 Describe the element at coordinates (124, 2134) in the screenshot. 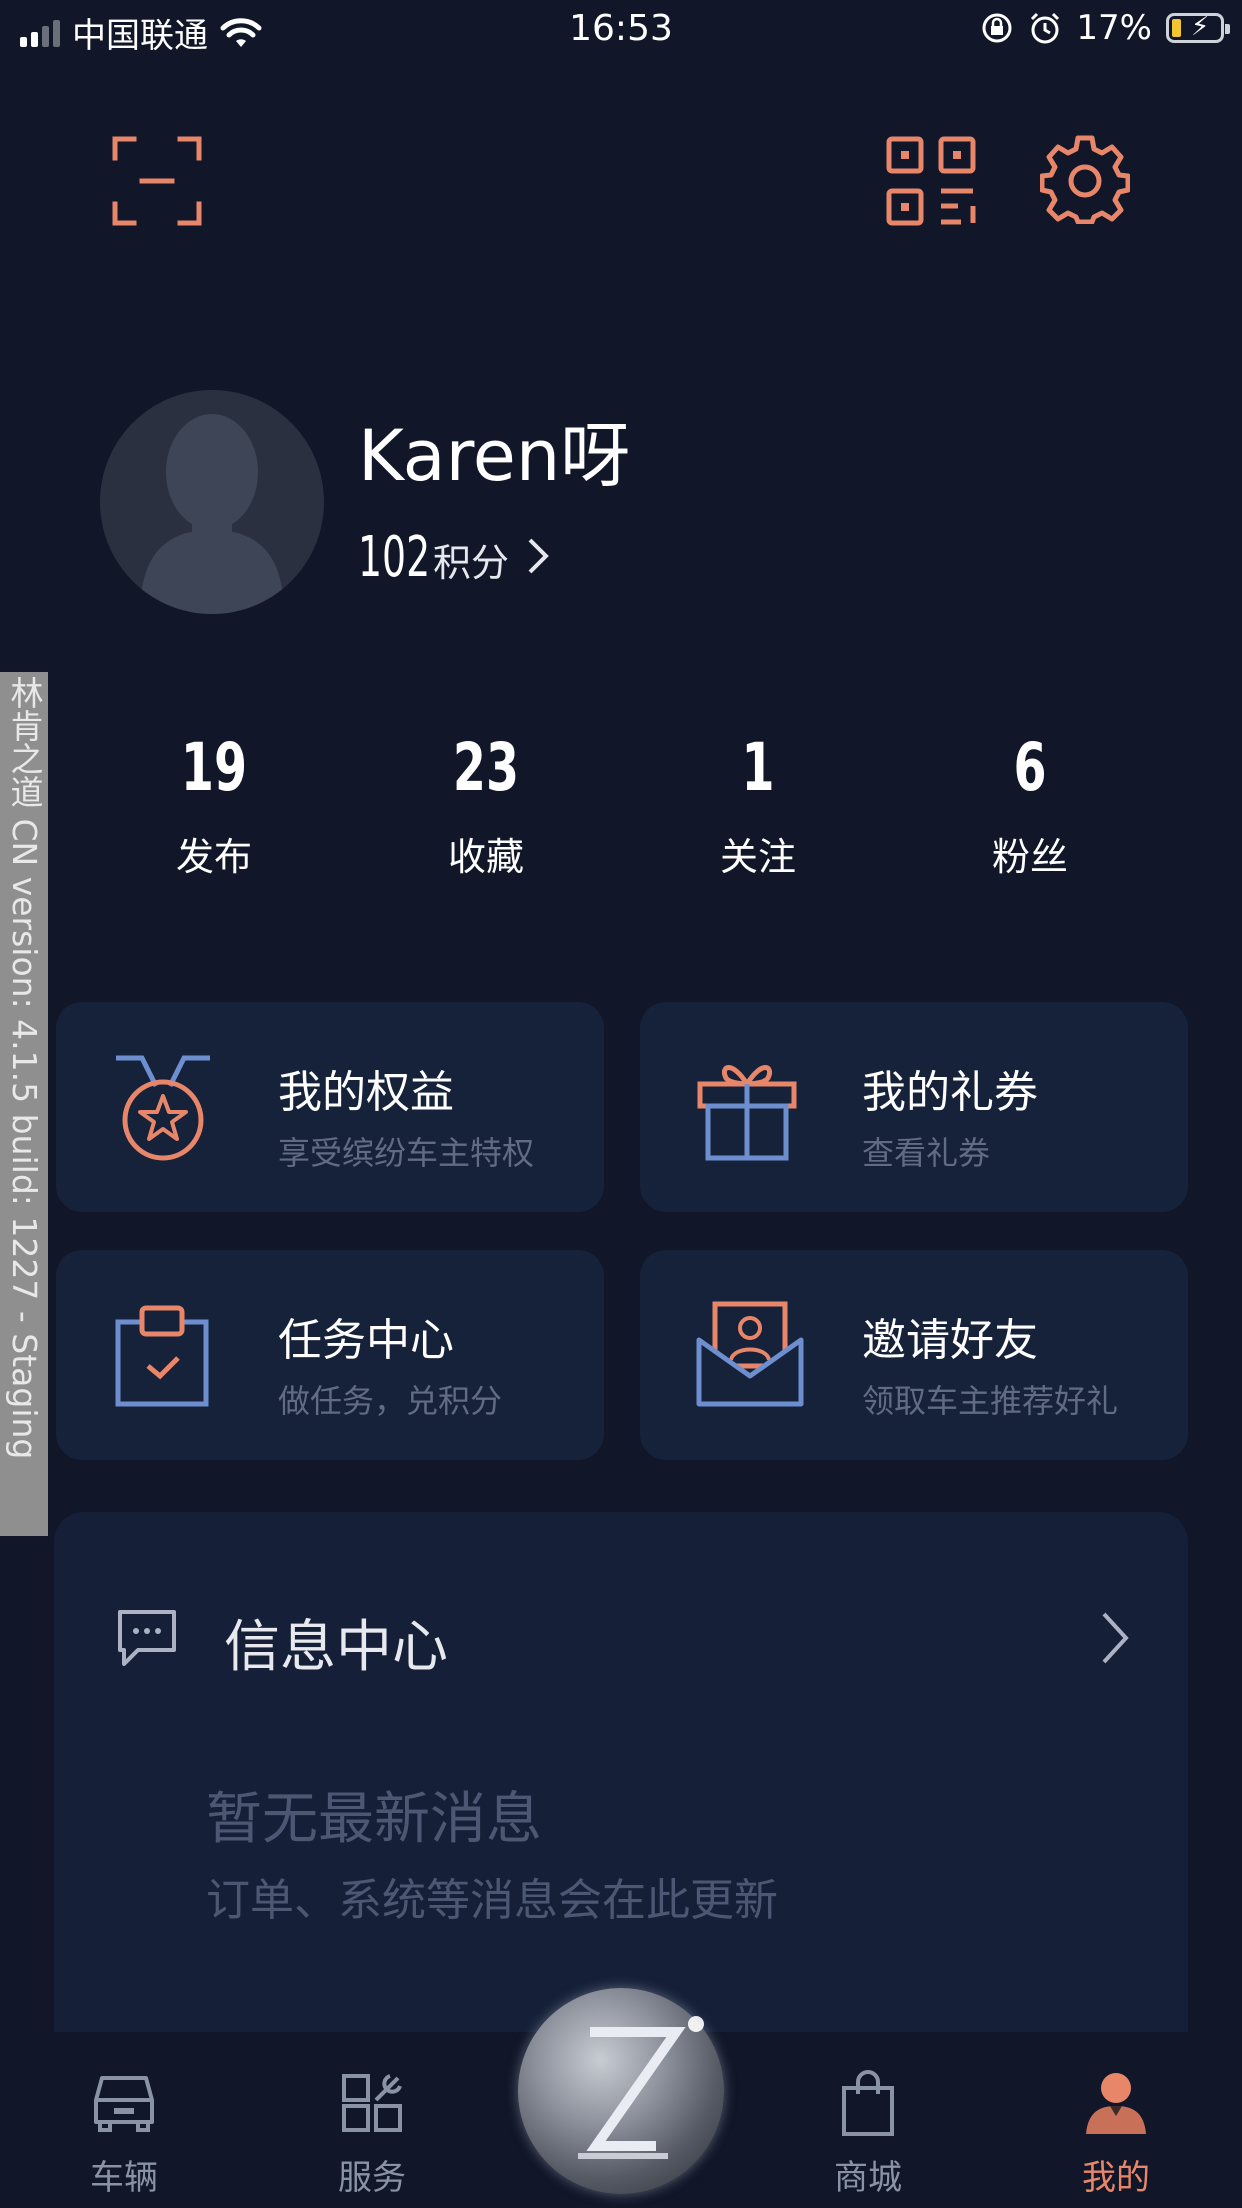

I see `tab-vehicle: 车辆` at that location.